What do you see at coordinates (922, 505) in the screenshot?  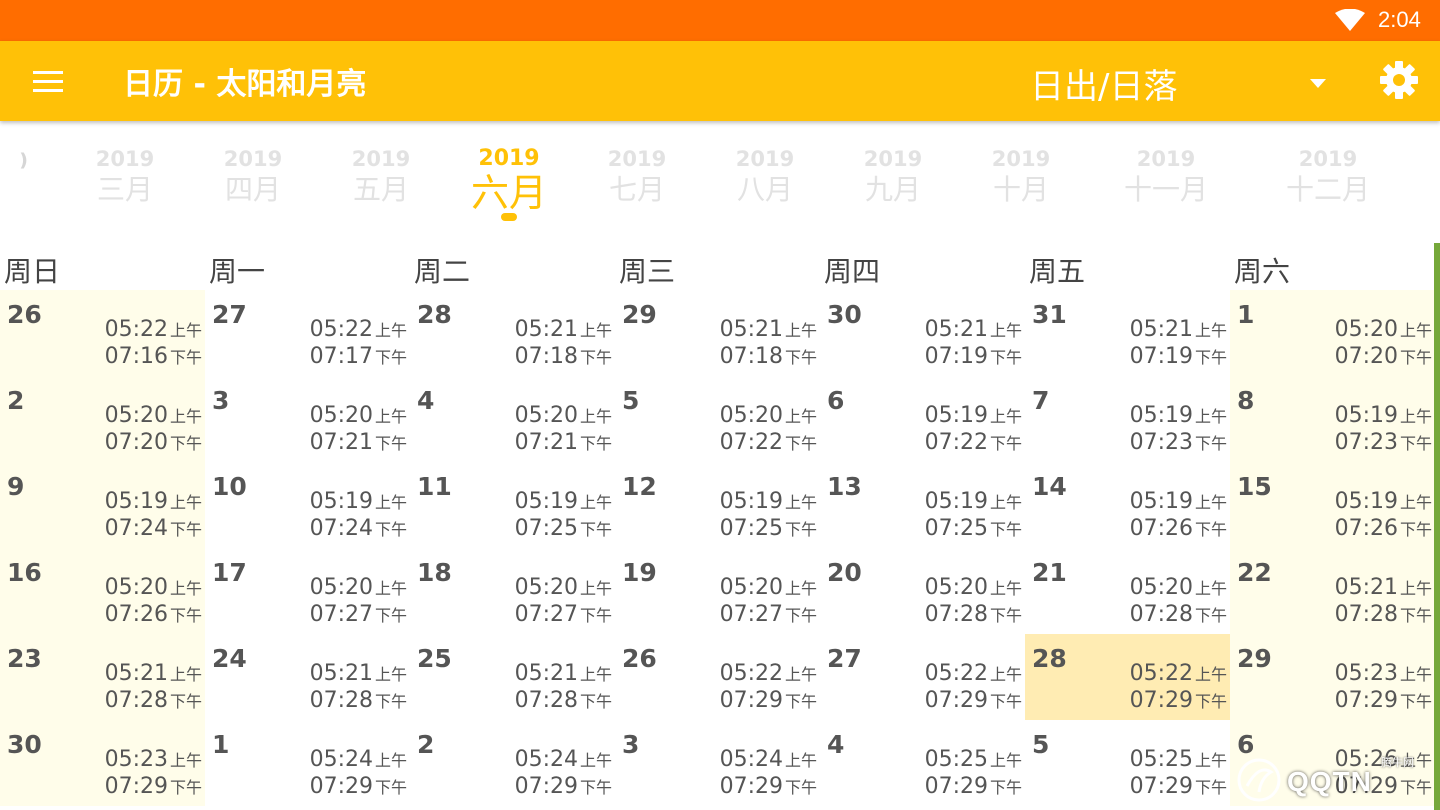 I see `day-cell: 13 05:19 上午 07:25 下午` at bounding box center [922, 505].